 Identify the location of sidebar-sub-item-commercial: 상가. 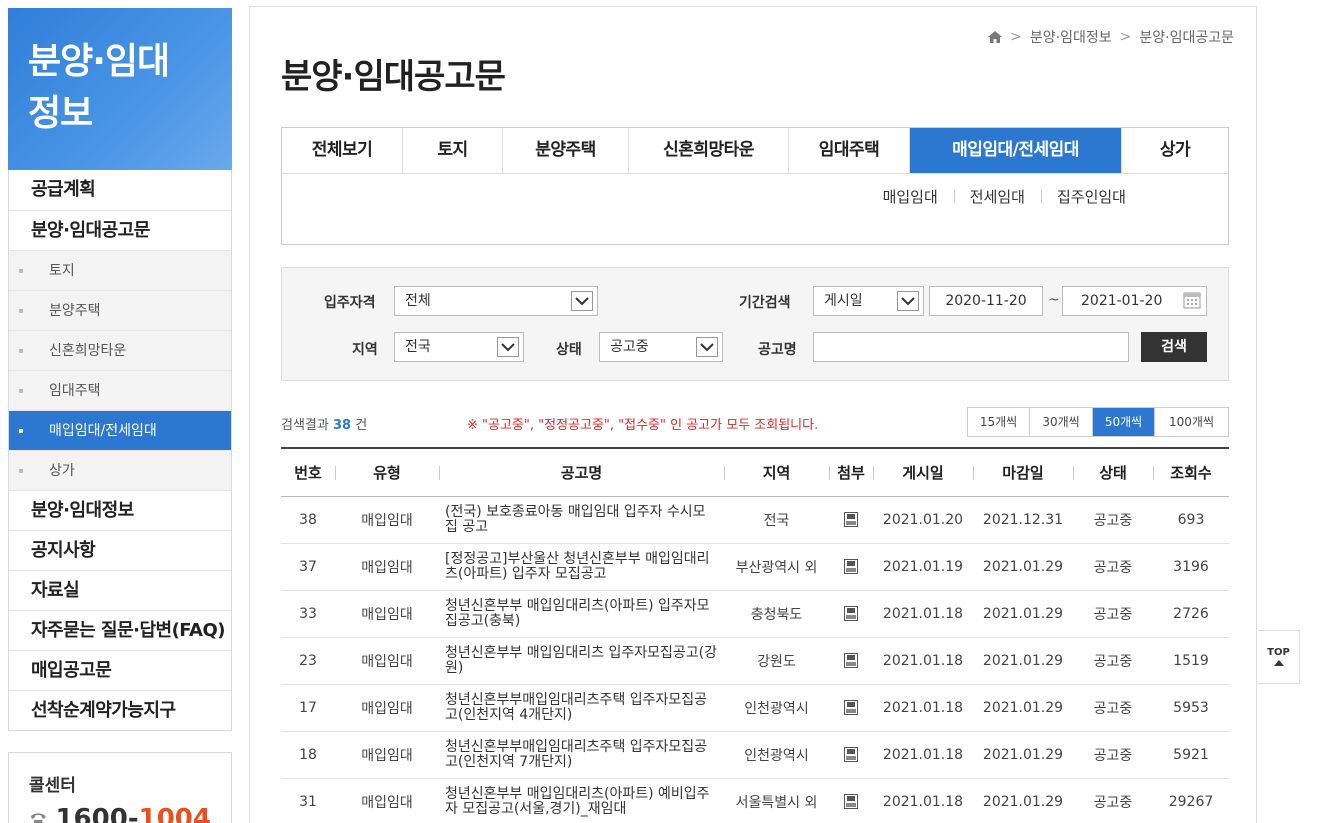
(120, 470).